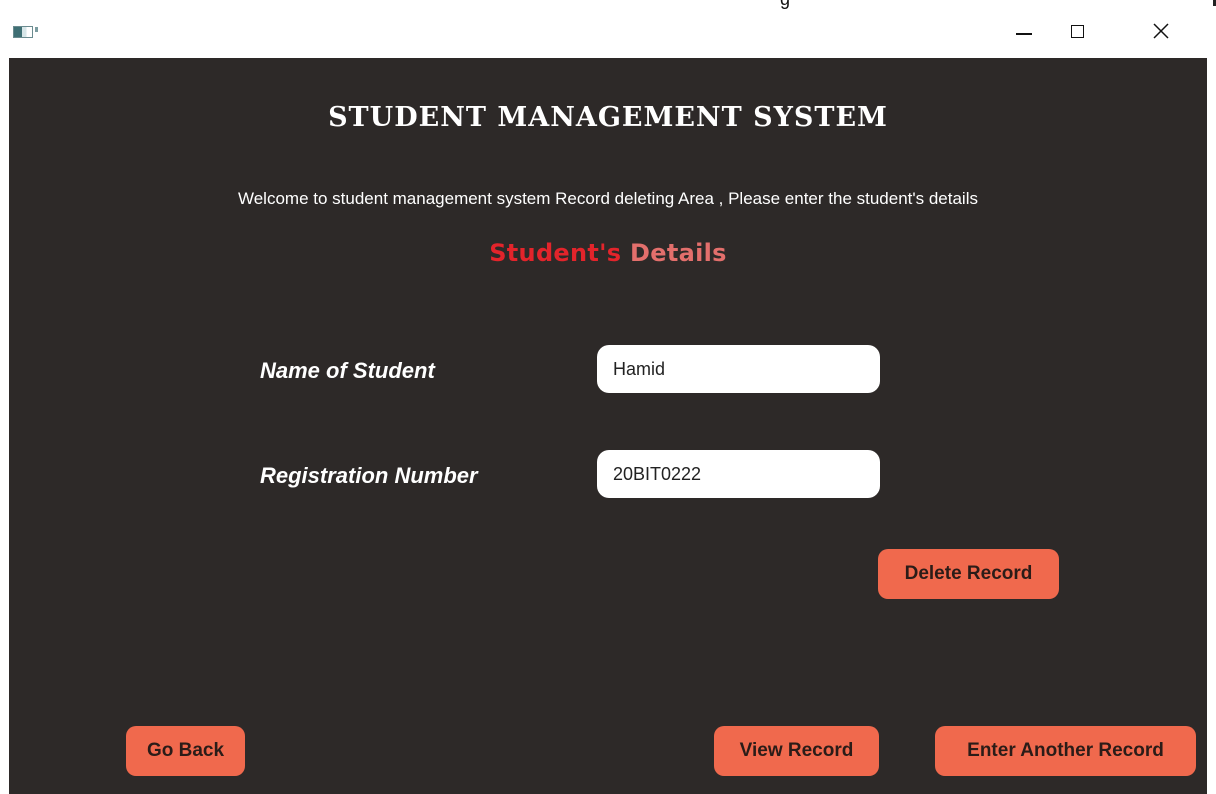  I want to click on close-icon, so click(1161, 31).